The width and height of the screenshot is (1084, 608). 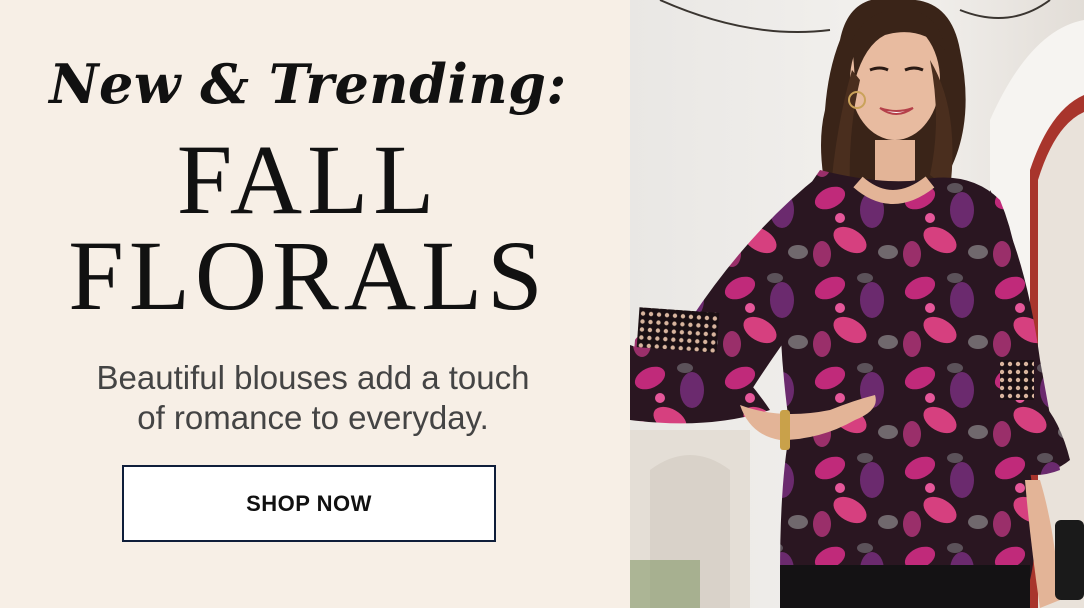 What do you see at coordinates (309, 503) in the screenshot?
I see `shop-now-button: SHOP NOW` at bounding box center [309, 503].